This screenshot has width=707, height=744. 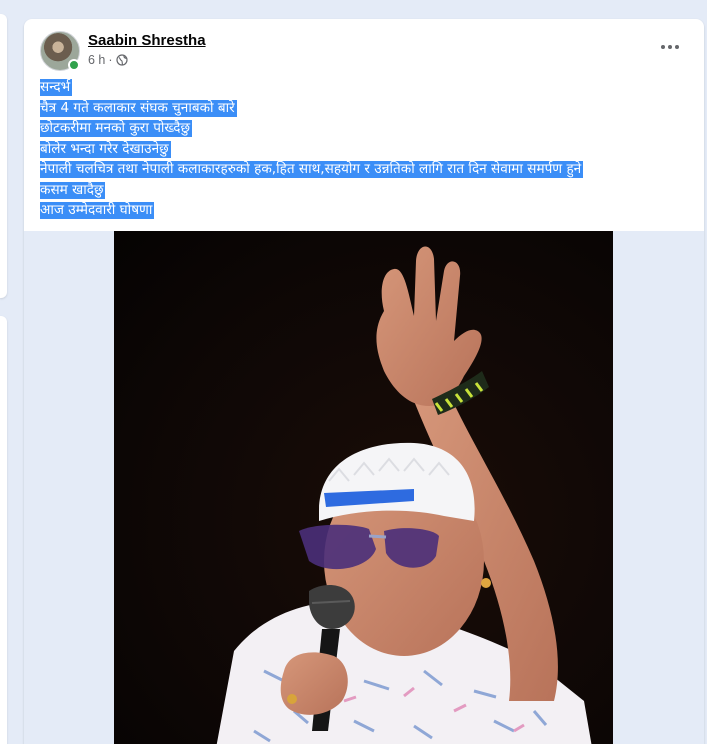 I want to click on more-options-icon, so click(x=670, y=47).